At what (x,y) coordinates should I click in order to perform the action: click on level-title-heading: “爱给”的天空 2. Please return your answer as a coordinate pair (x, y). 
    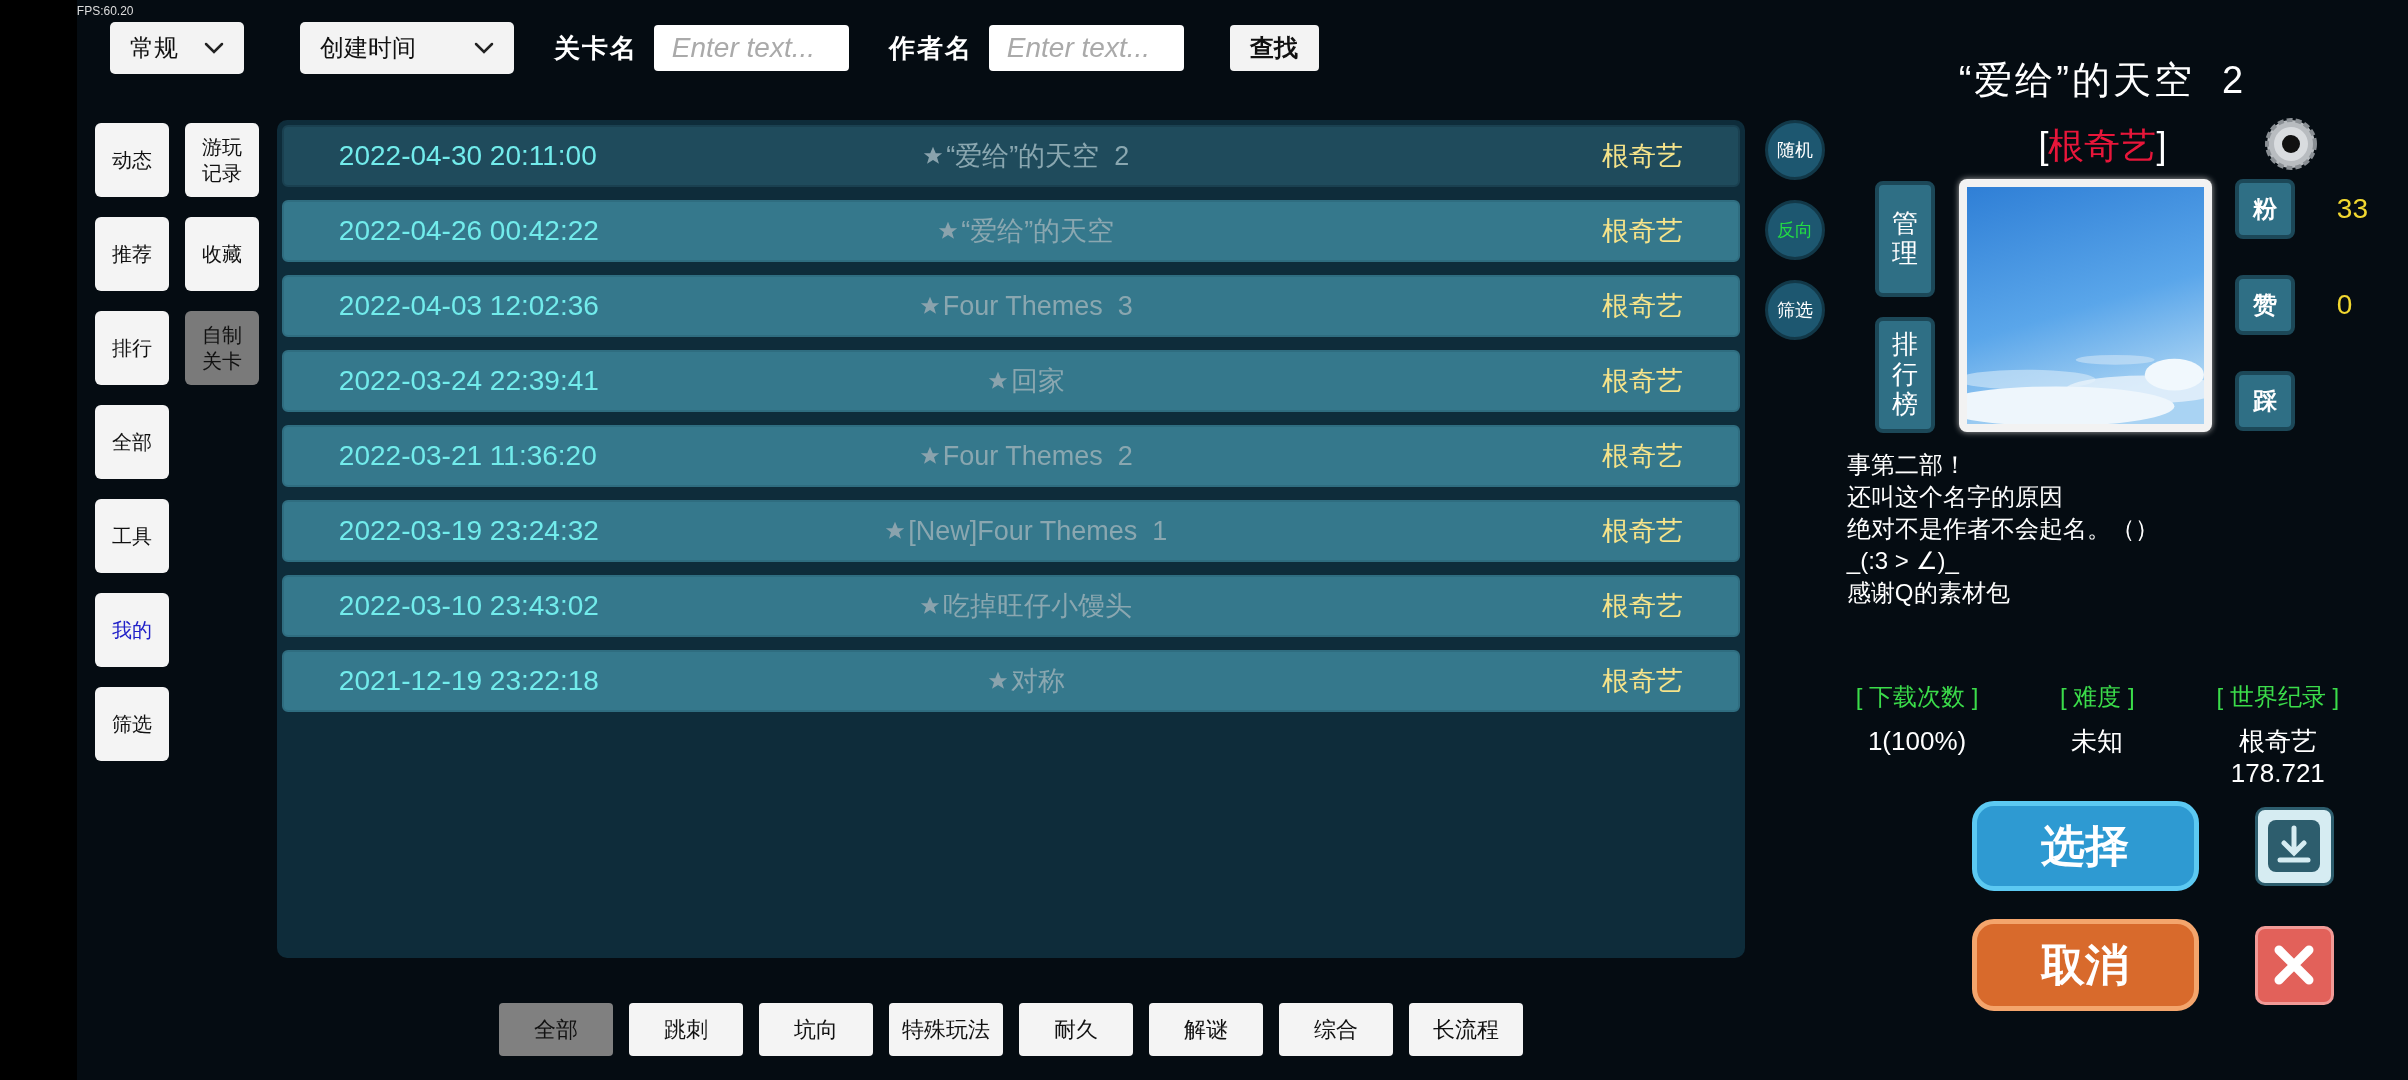
    Looking at the image, I should click on (2102, 80).